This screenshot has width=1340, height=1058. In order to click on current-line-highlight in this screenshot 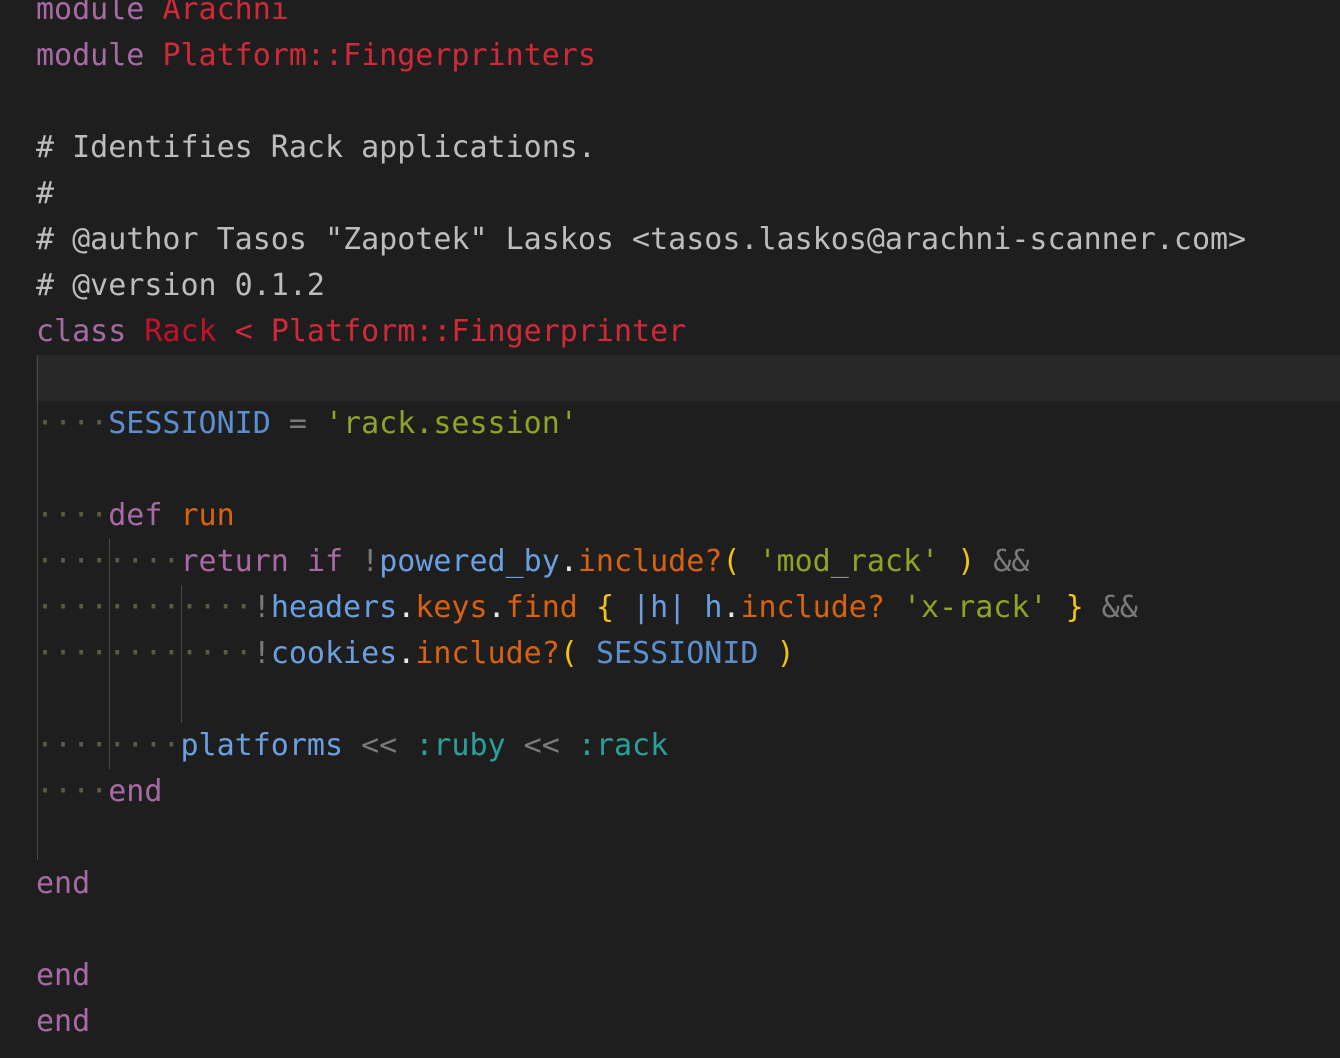, I will do `click(688, 378)`.